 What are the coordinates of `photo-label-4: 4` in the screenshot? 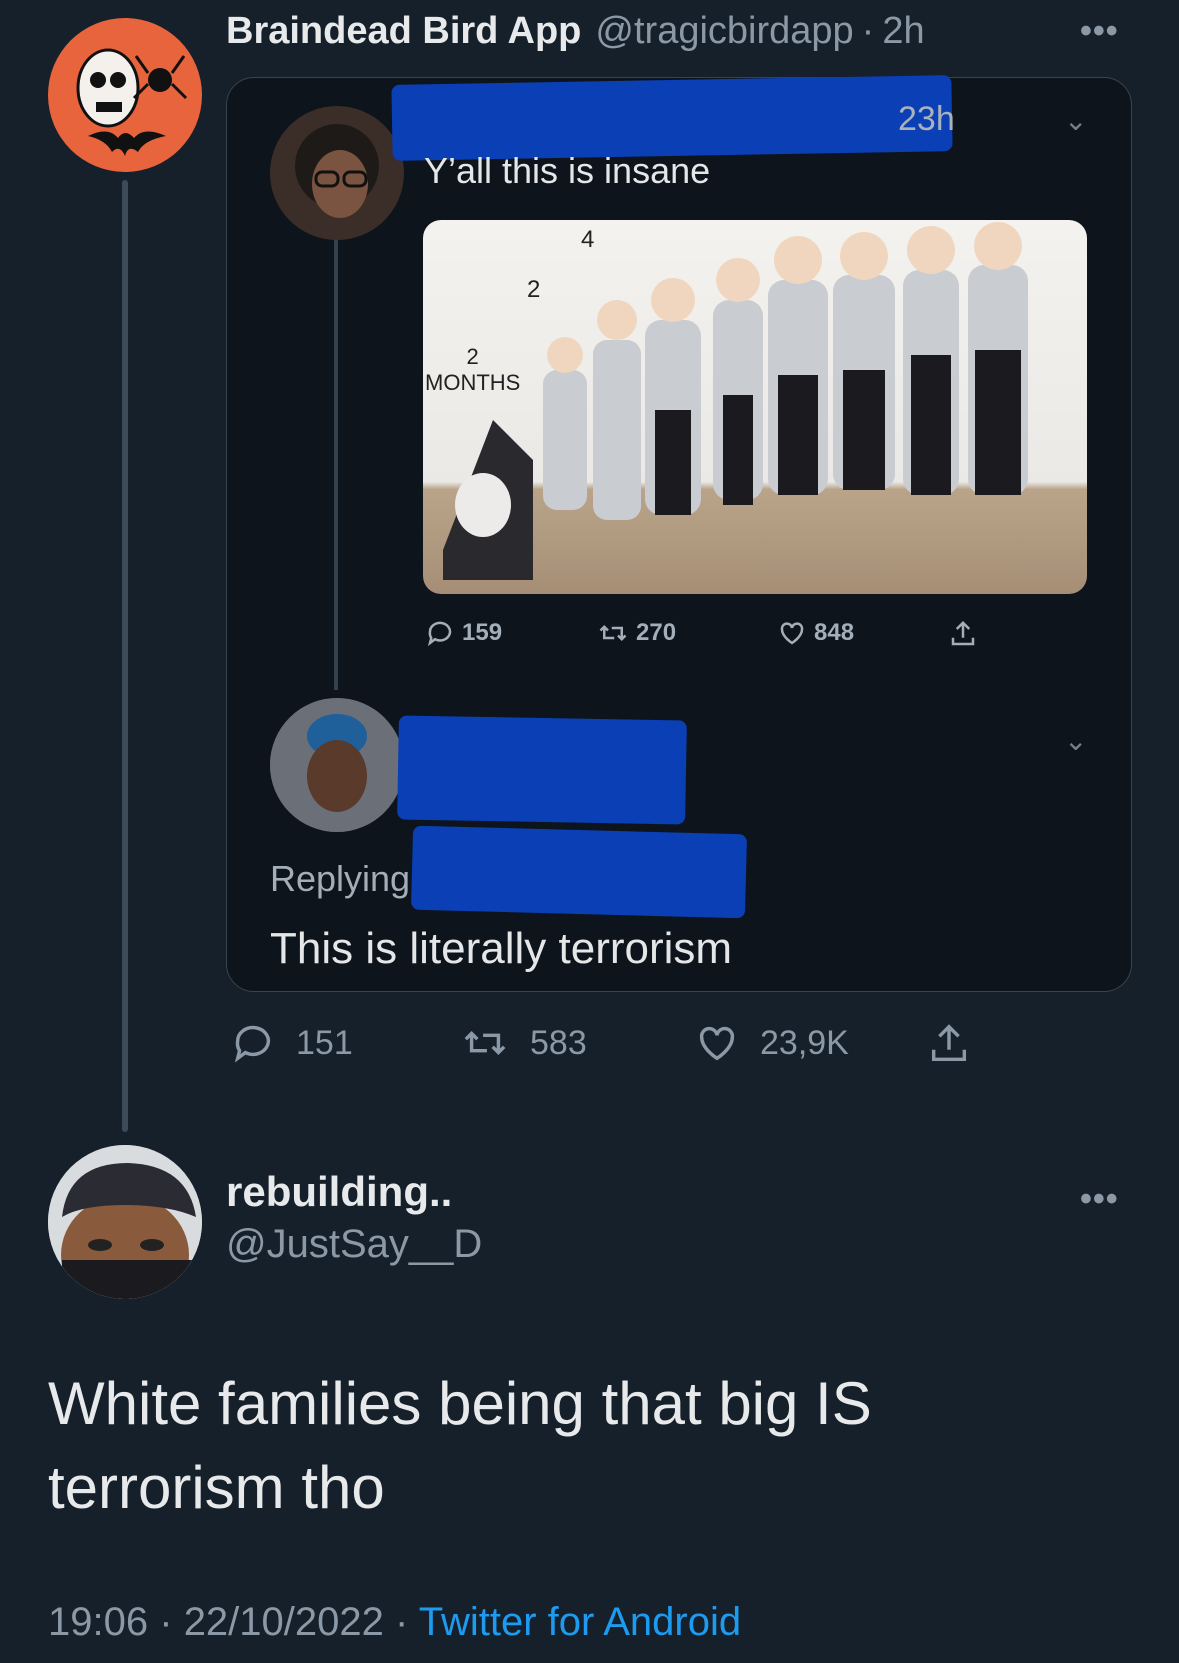 It's located at (588, 239).